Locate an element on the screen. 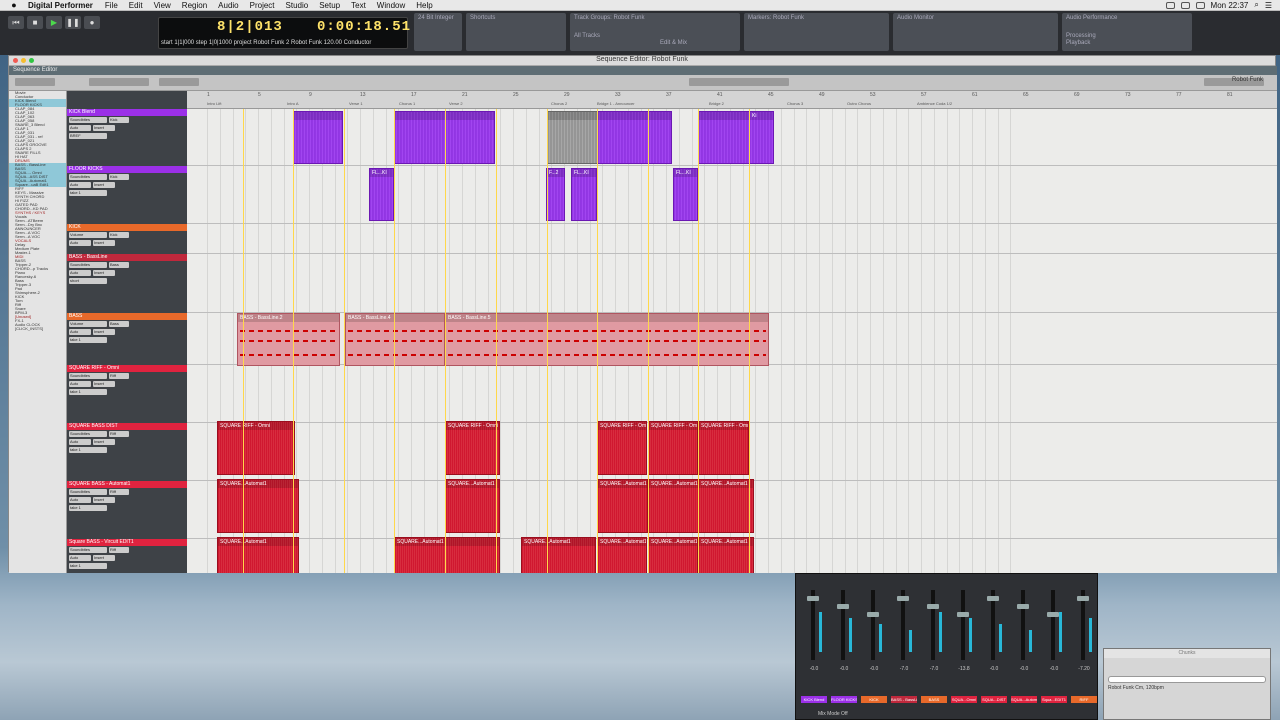 This screenshot has width=1280, height=720. strip-name: FLOOR KICKS is located at coordinates (844, 699).